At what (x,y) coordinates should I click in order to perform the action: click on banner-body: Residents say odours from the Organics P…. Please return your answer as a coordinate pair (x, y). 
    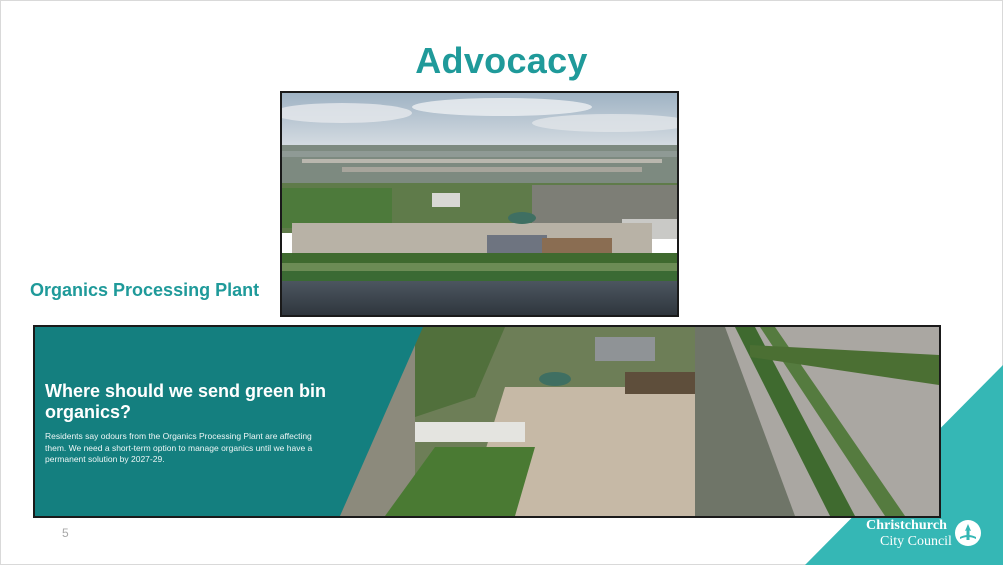
    Looking at the image, I should click on (179, 447).